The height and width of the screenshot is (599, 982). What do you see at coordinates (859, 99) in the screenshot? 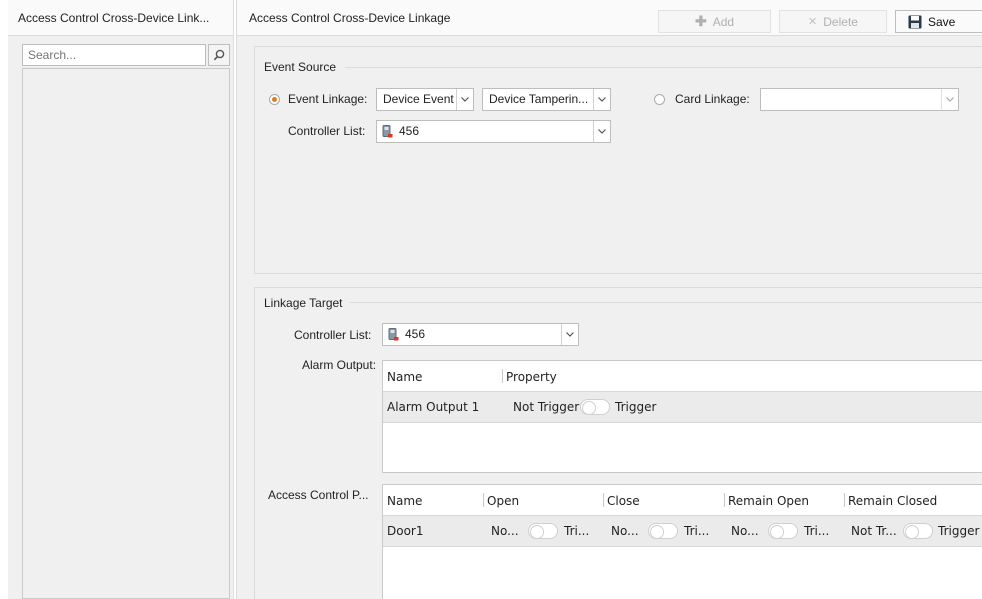
I see `card-linkage-select` at bounding box center [859, 99].